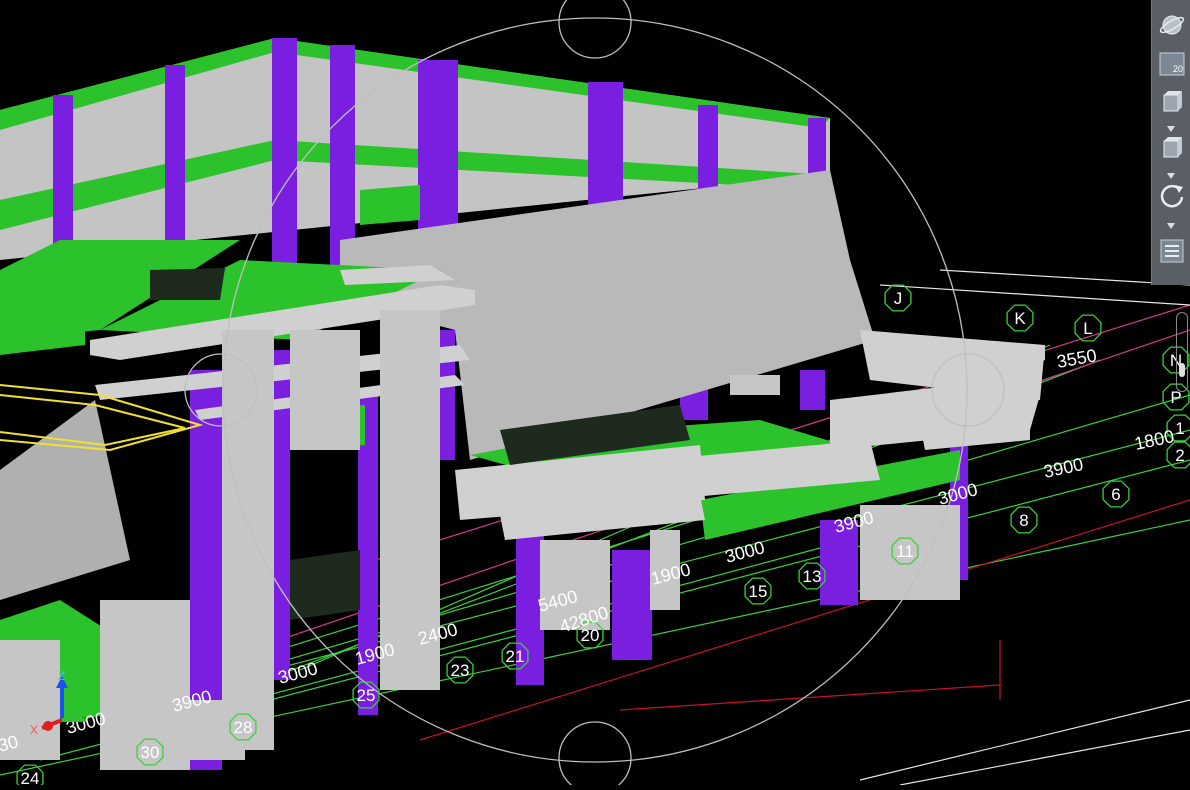  I want to click on grid-bubble: 15, so click(758, 591).